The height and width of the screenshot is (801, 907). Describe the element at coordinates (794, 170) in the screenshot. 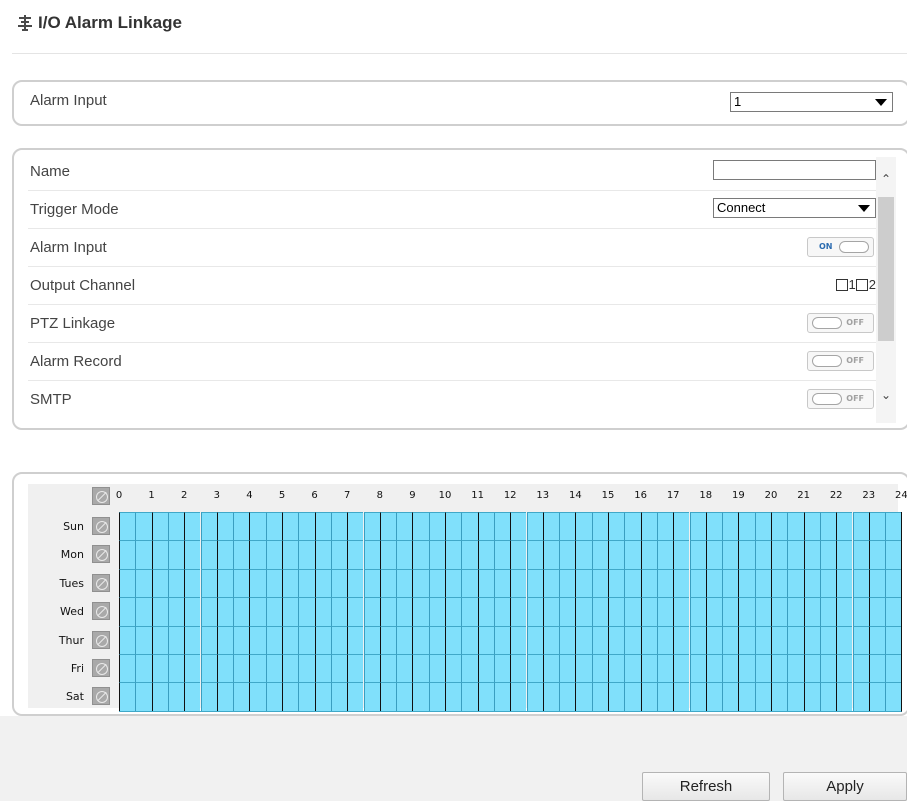

I see `name-input` at that location.